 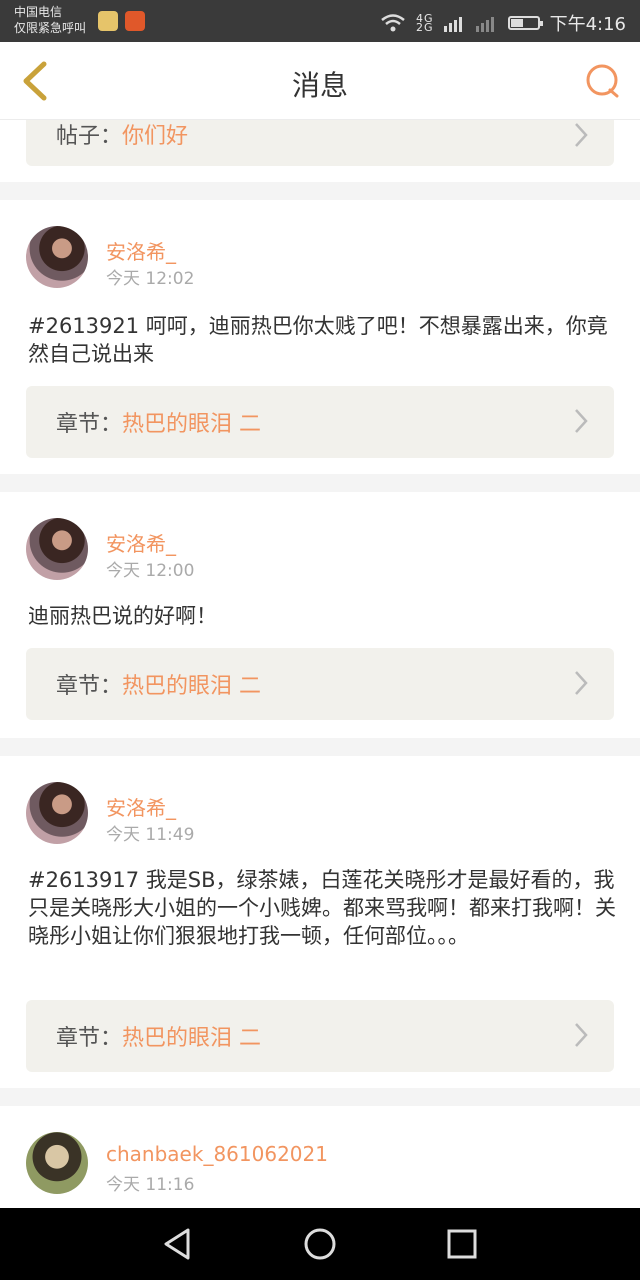 I want to click on app-header: 消息, so click(x=320, y=81).